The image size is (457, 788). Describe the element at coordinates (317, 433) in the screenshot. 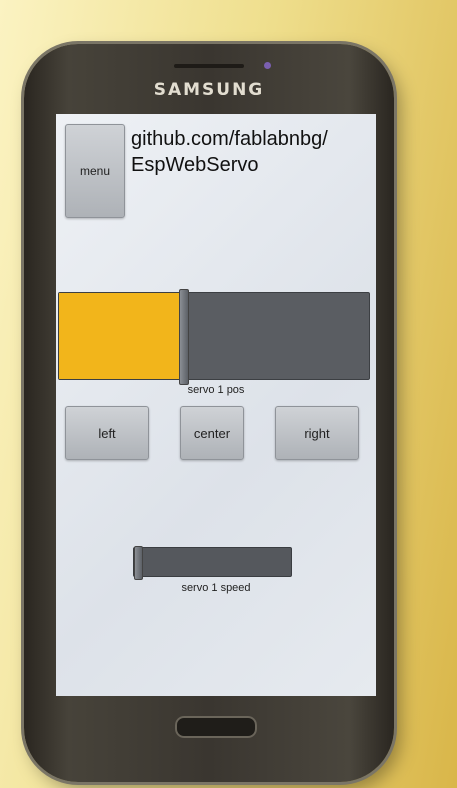

I see `right-button: right` at that location.